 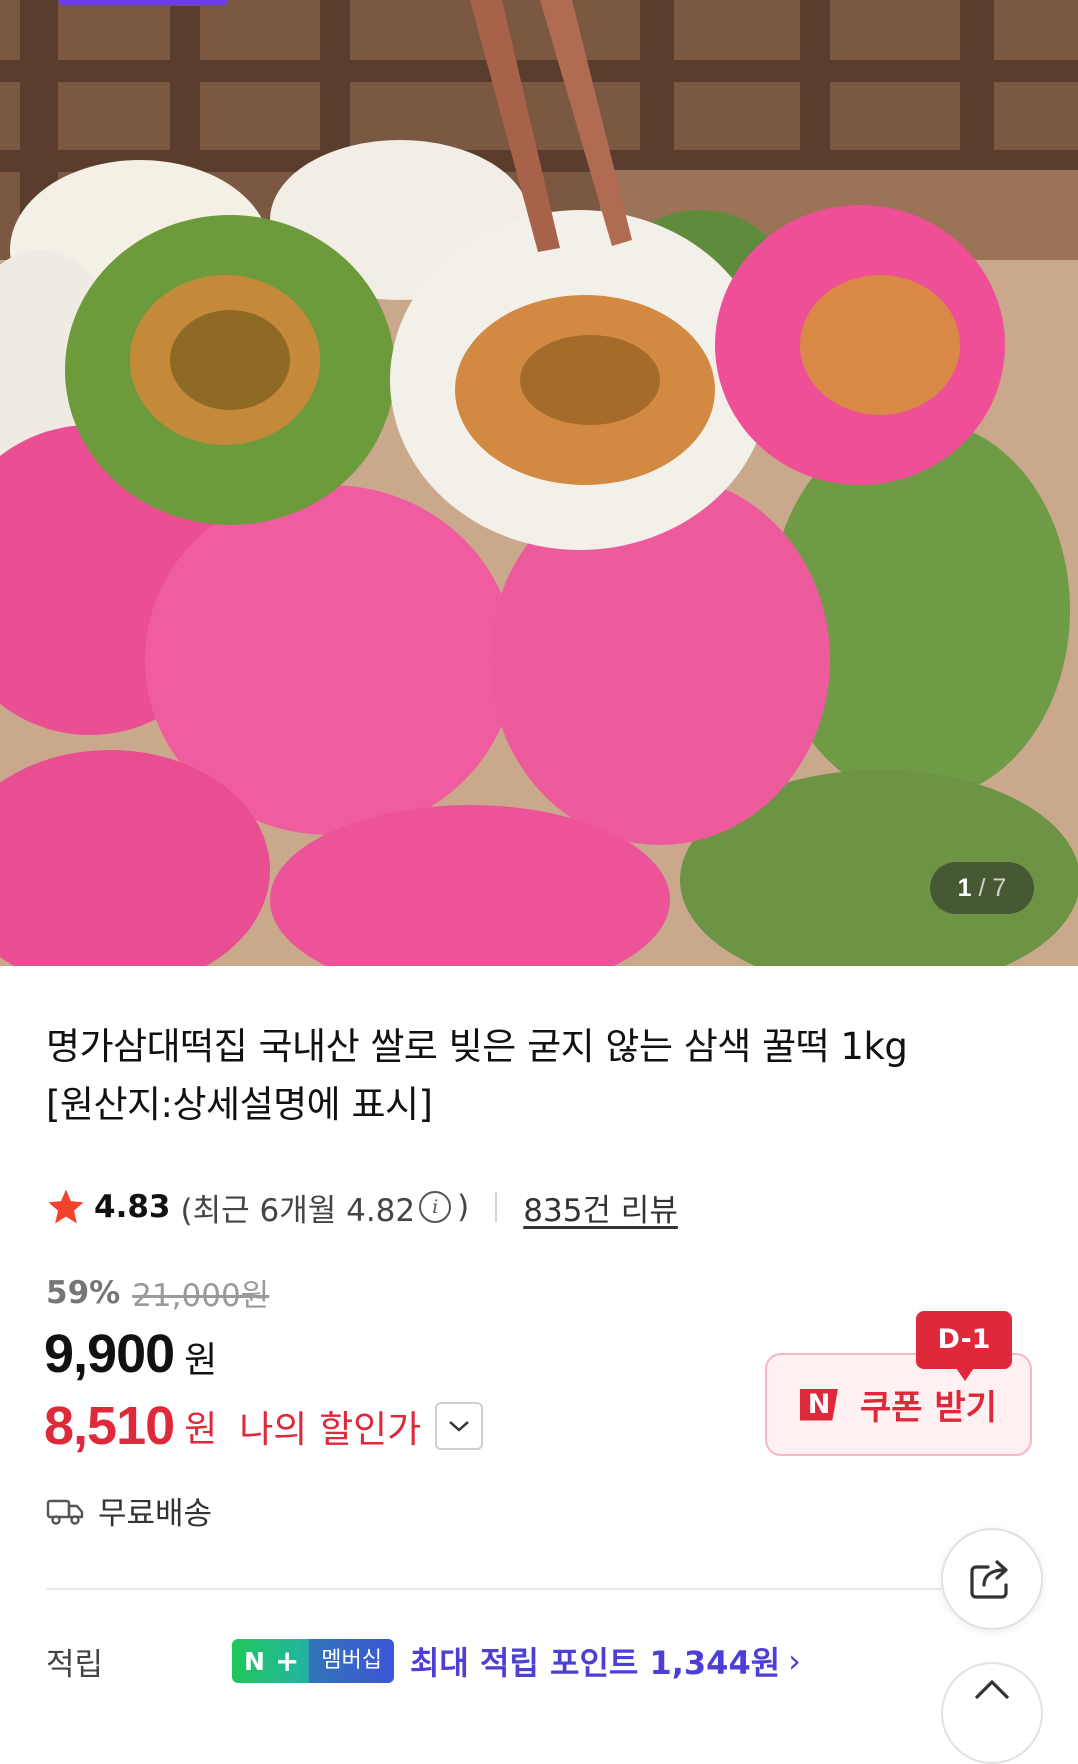 What do you see at coordinates (459, 1426) in the screenshot?
I see `chevron-down-icon` at bounding box center [459, 1426].